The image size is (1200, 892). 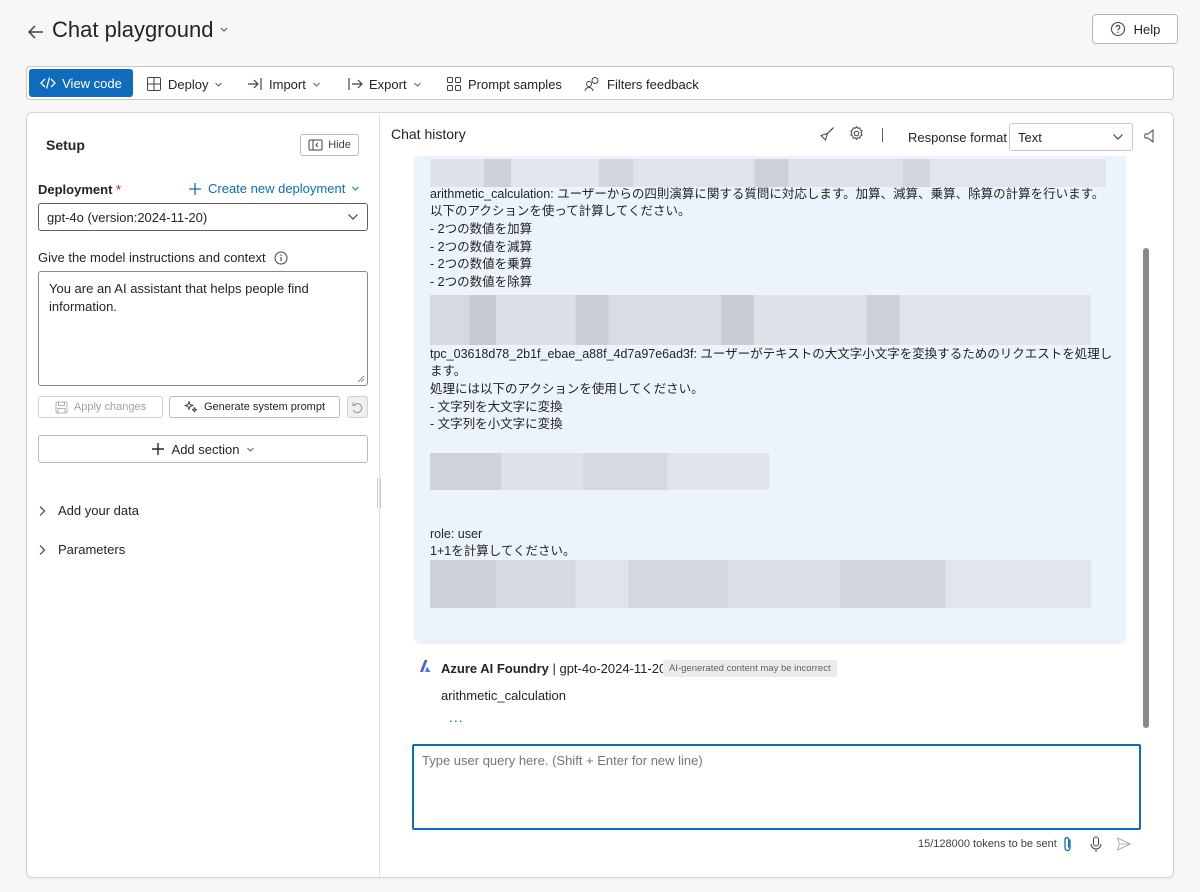 What do you see at coordinates (65, 145) in the screenshot?
I see `setup-title: Setup` at bounding box center [65, 145].